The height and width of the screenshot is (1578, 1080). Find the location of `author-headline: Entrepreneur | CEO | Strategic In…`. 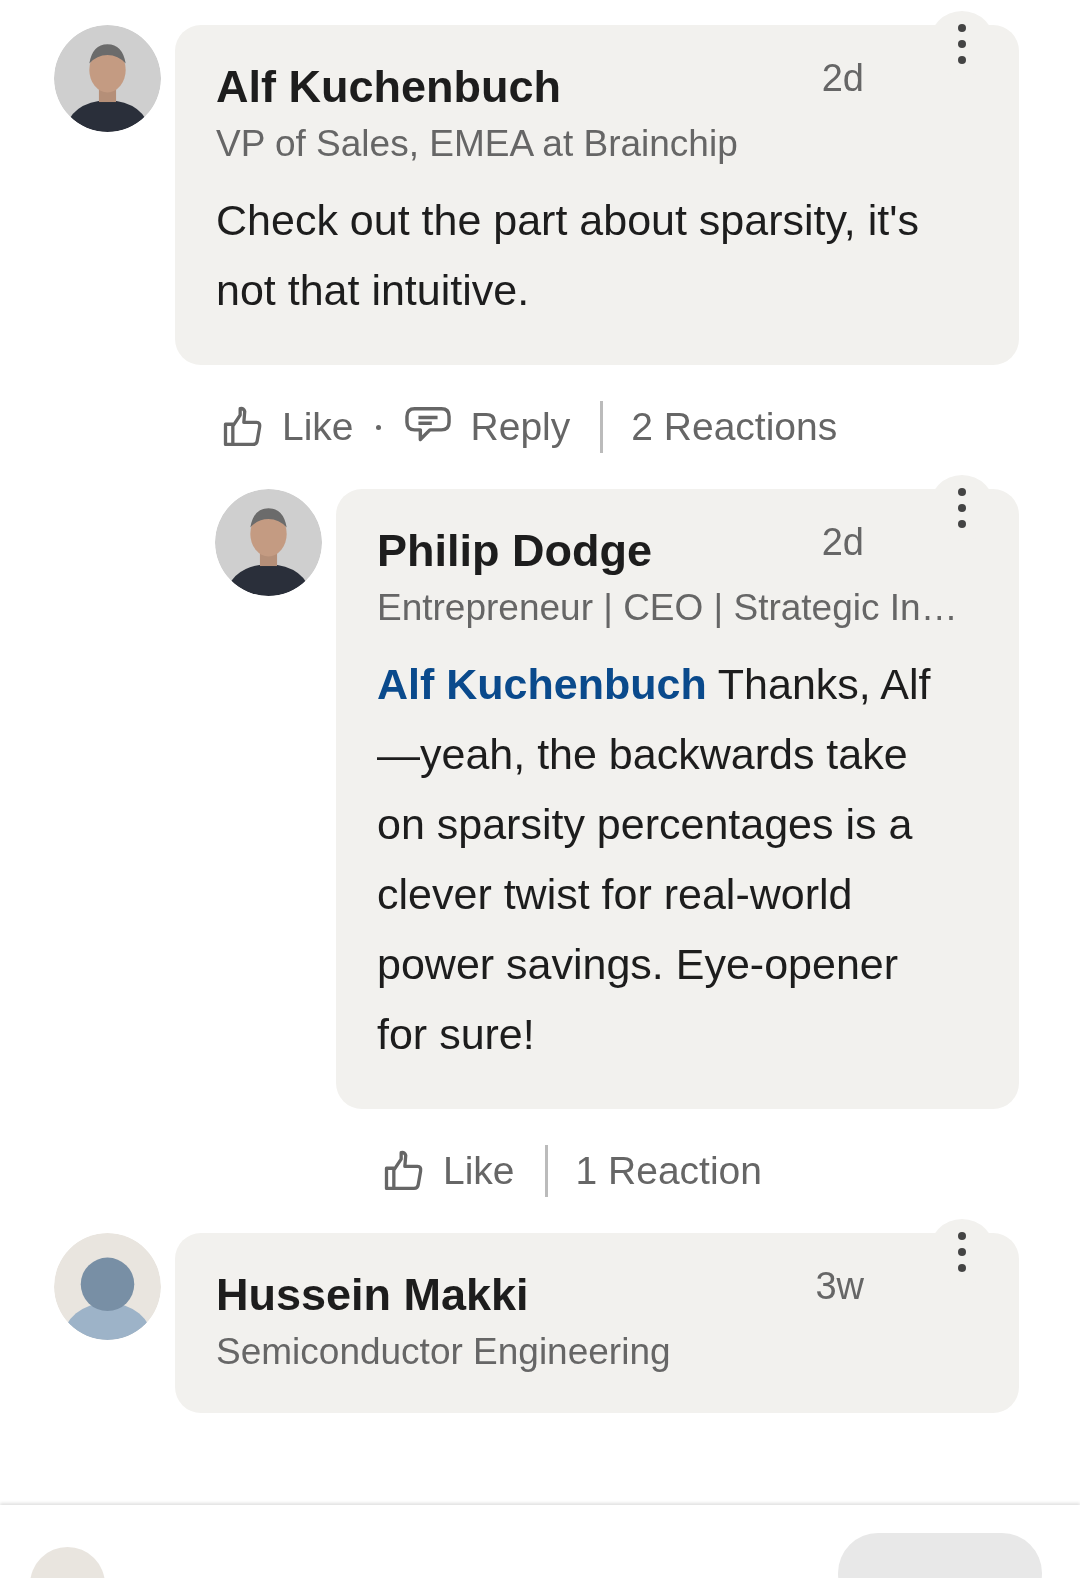

author-headline: Entrepreneur | CEO | Strategic In… is located at coordinates (668, 608).